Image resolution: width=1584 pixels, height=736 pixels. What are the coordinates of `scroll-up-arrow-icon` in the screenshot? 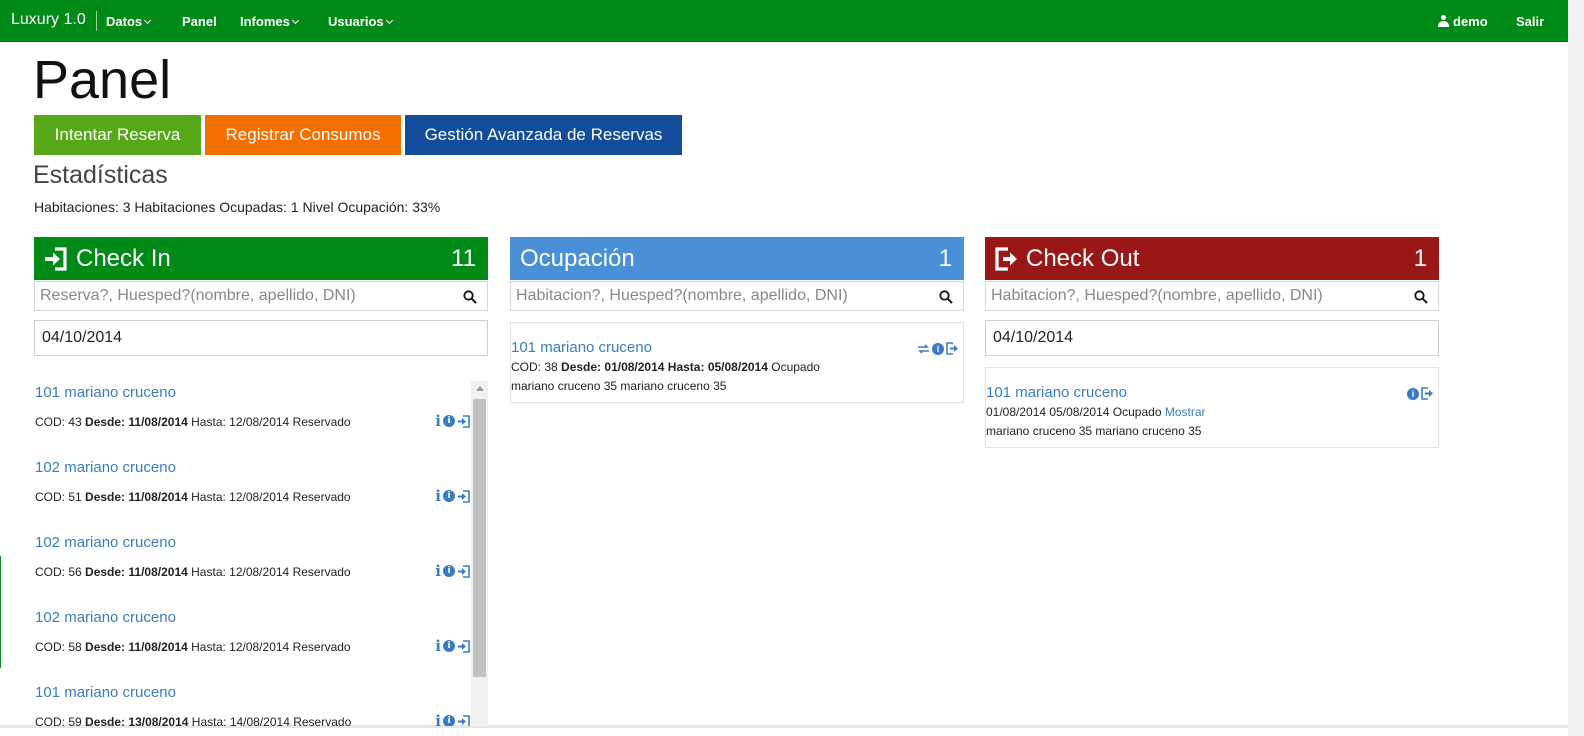 It's located at (480, 388).